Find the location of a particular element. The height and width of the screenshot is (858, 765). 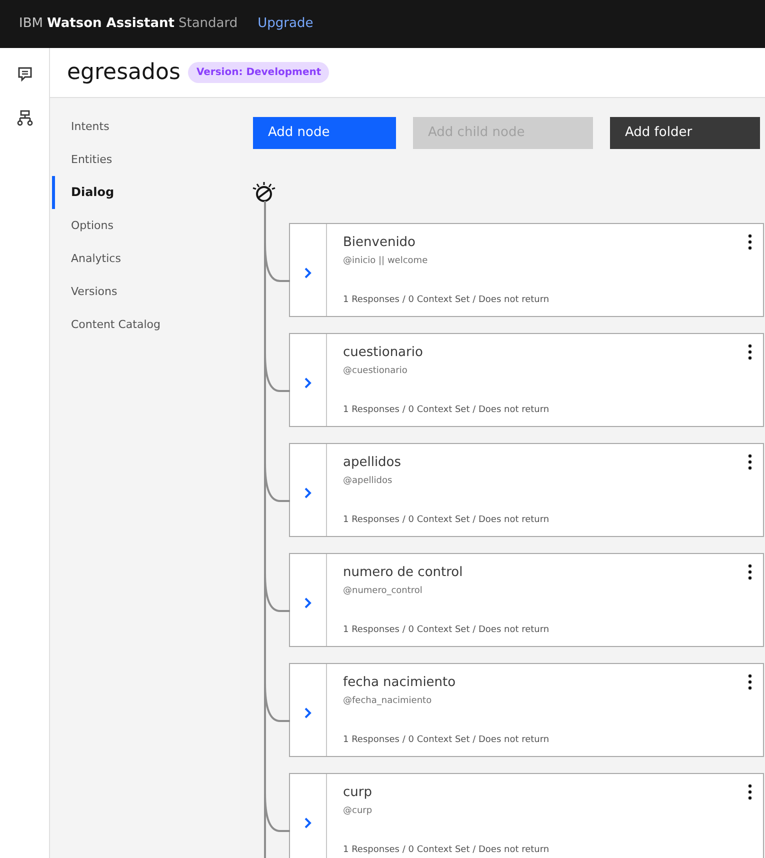

dialog-node-card: Bienvenido @inicio || welcome 1 Responses / 0 Context Set / Does not return is located at coordinates (526, 270).